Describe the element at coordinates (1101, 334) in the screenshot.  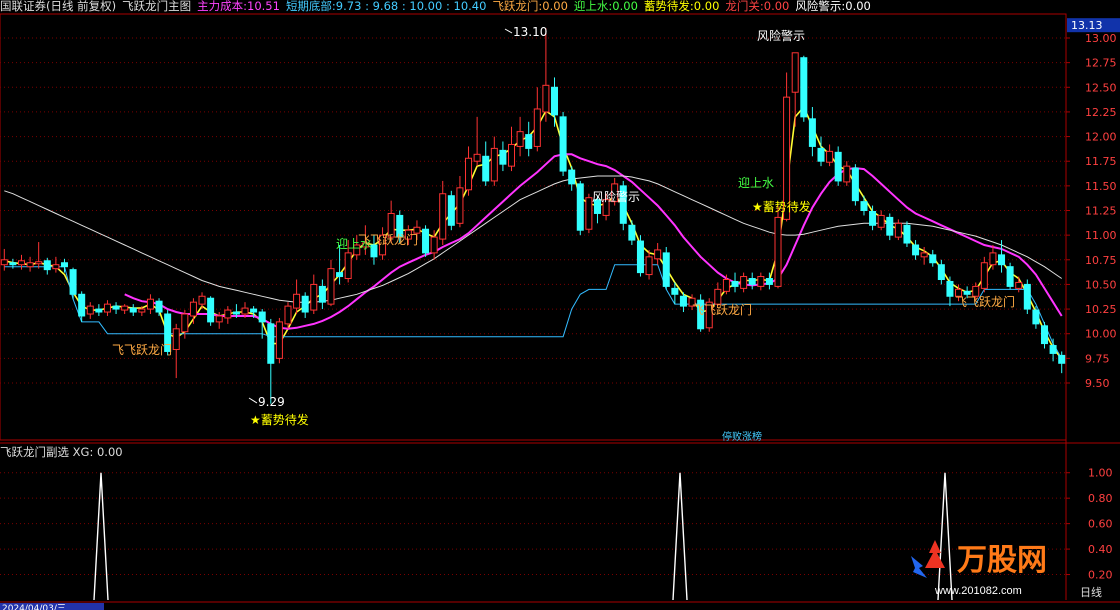
I see `price-tick-label: 10.00` at that location.